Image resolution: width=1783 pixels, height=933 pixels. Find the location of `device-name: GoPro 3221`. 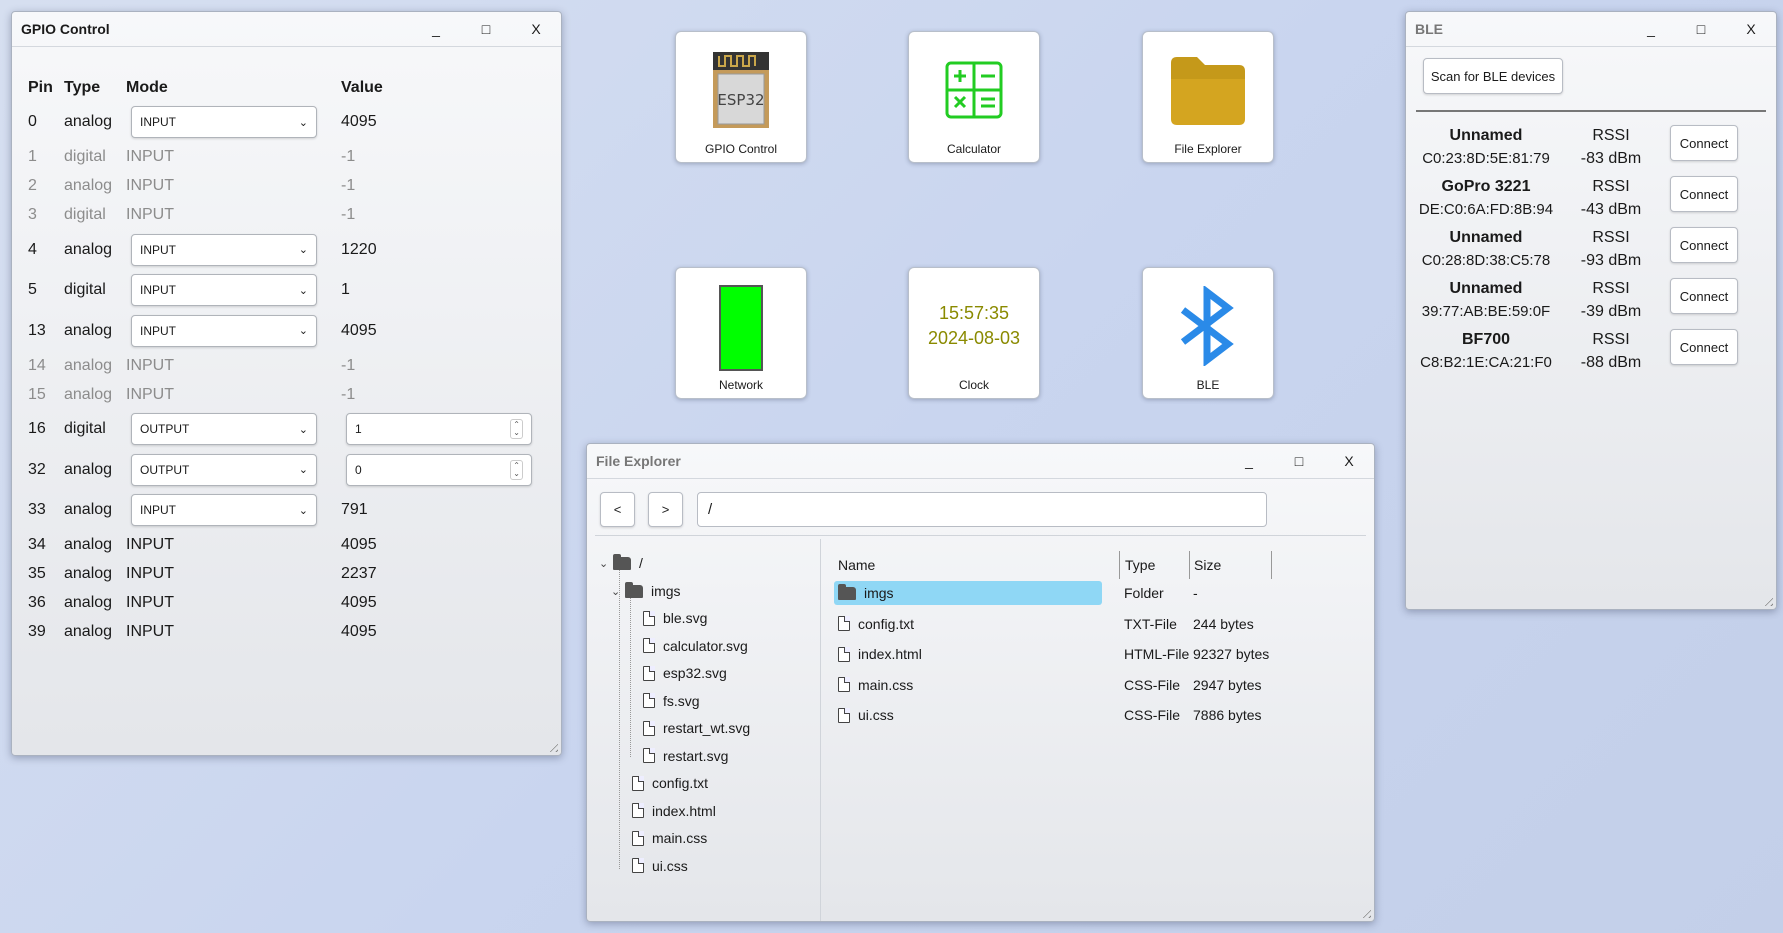

device-name: GoPro 3221 is located at coordinates (1486, 186).